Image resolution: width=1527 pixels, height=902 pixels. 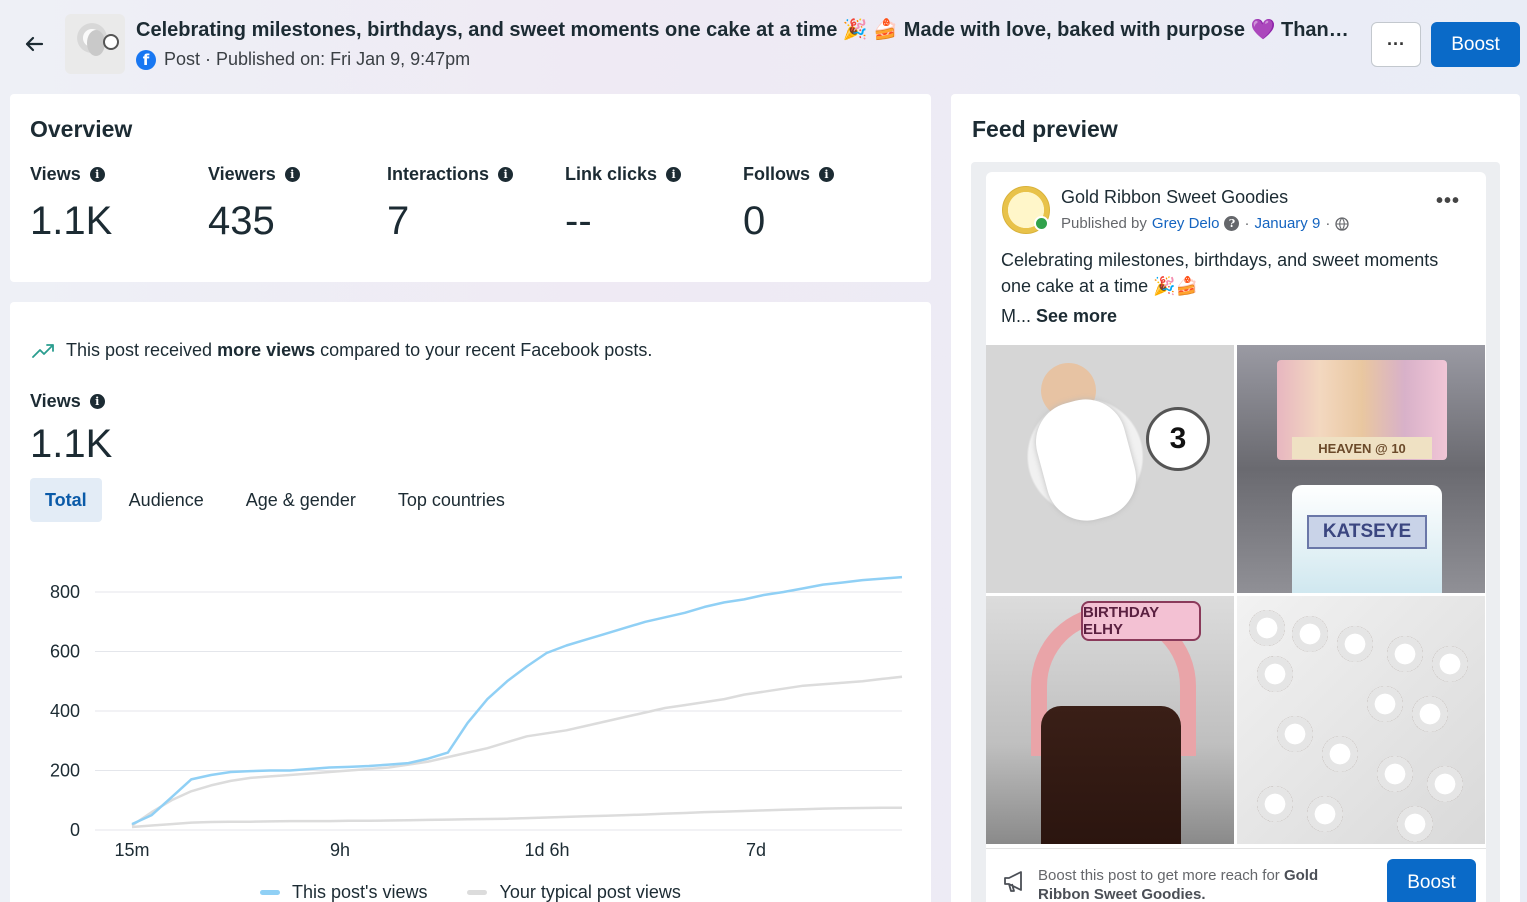 I want to click on month-disc-label: 3, so click(x=1178, y=439).